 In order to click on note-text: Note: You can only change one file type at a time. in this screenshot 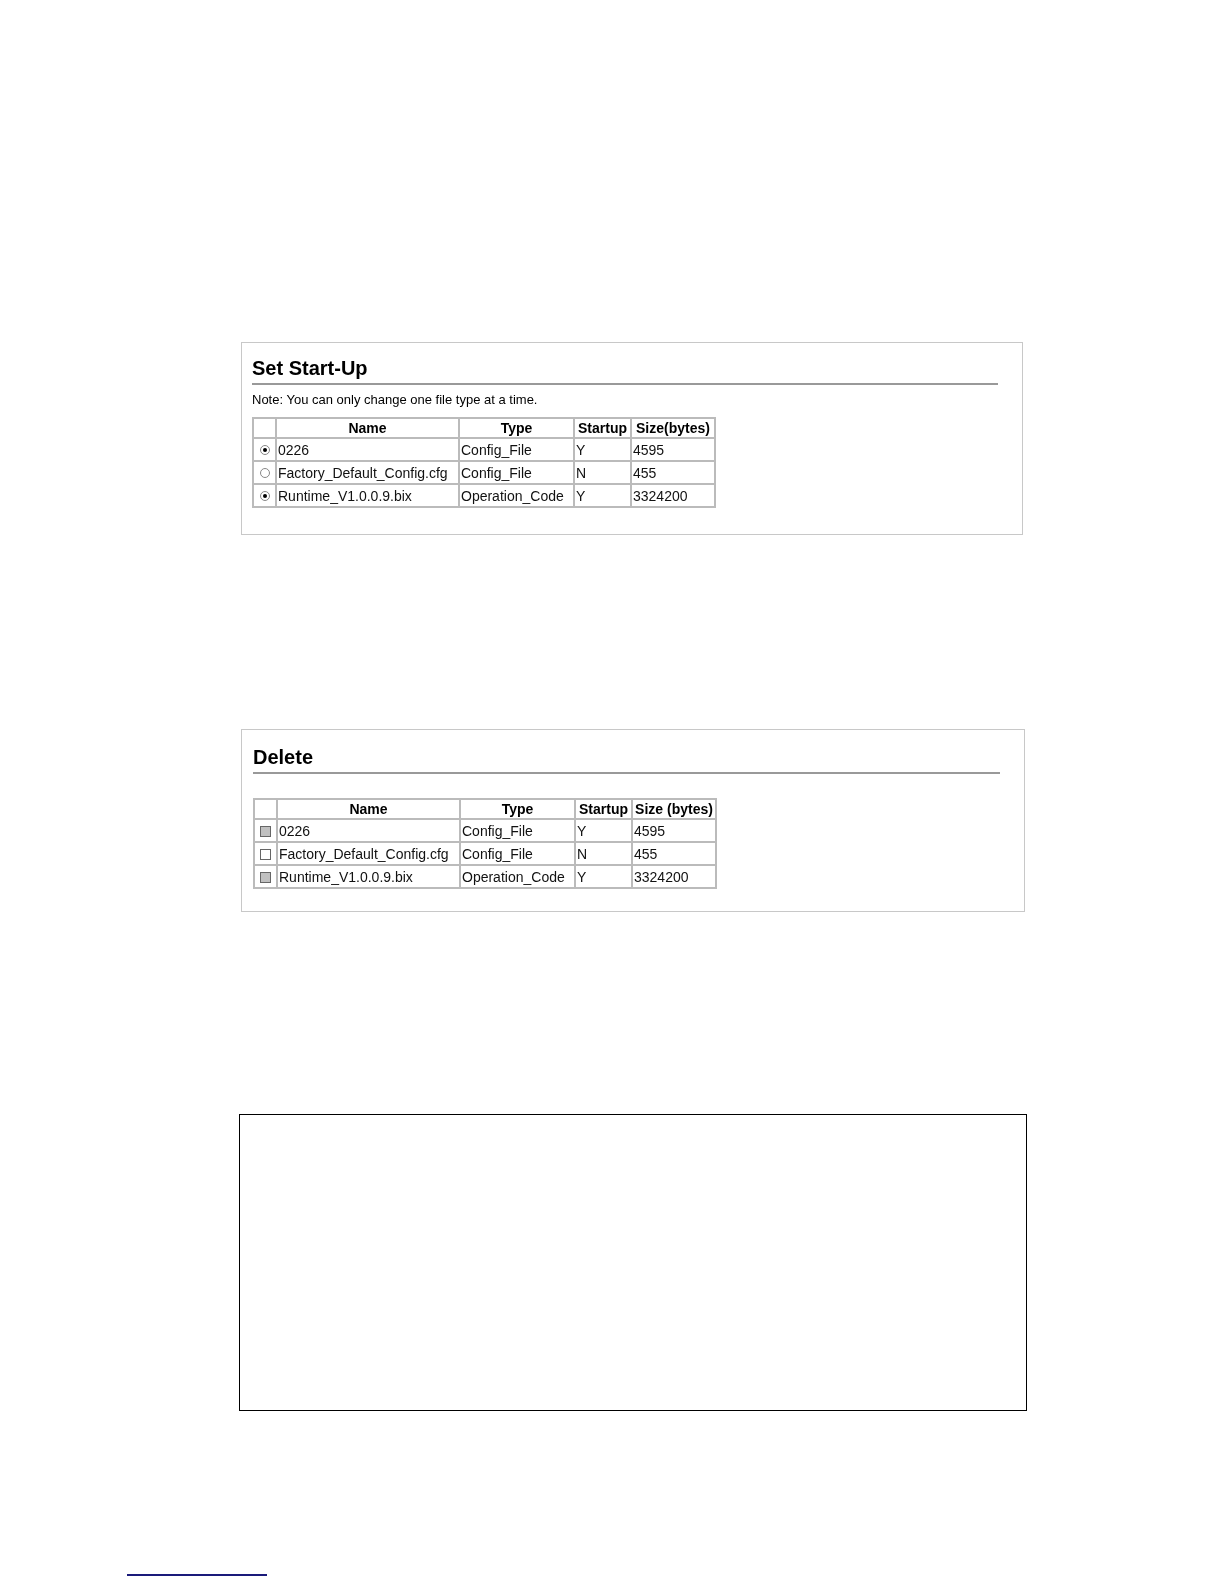, I will do `click(395, 400)`.